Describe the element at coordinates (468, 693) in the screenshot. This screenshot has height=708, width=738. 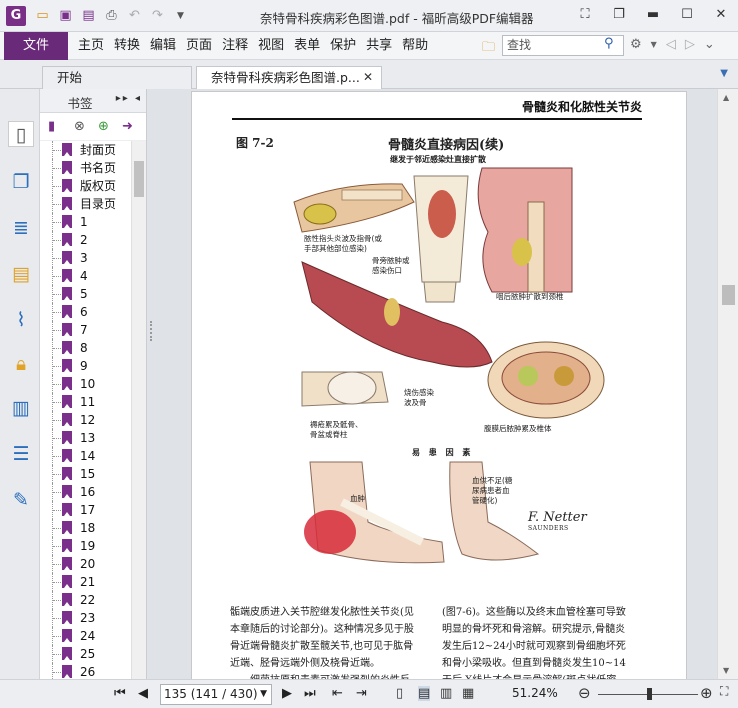
I see `continuous-facing-view-icon: ▦` at that location.